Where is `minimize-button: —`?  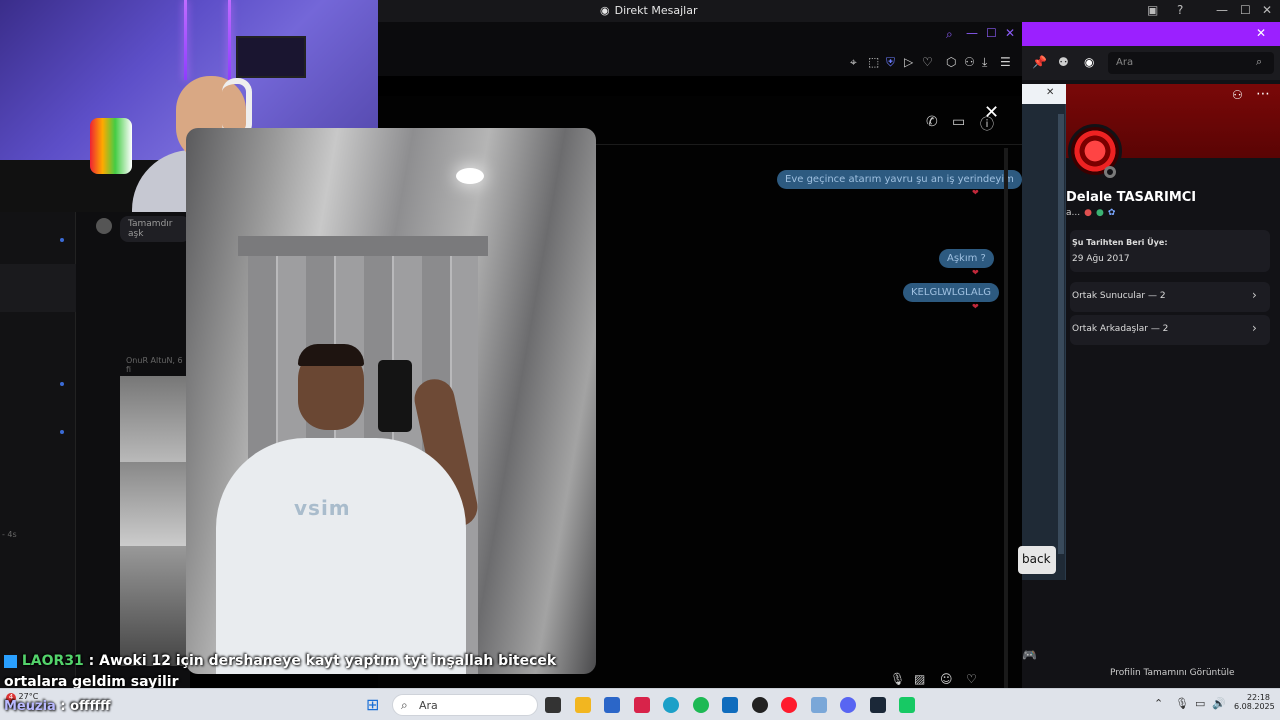 minimize-button: — is located at coordinates (1222, 10).